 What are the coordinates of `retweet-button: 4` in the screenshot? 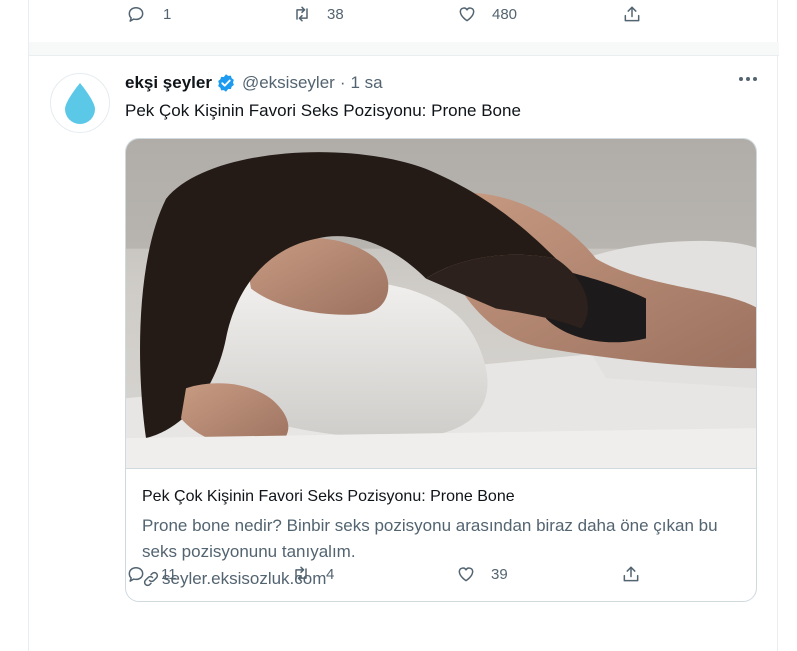 It's located at (372, 574).